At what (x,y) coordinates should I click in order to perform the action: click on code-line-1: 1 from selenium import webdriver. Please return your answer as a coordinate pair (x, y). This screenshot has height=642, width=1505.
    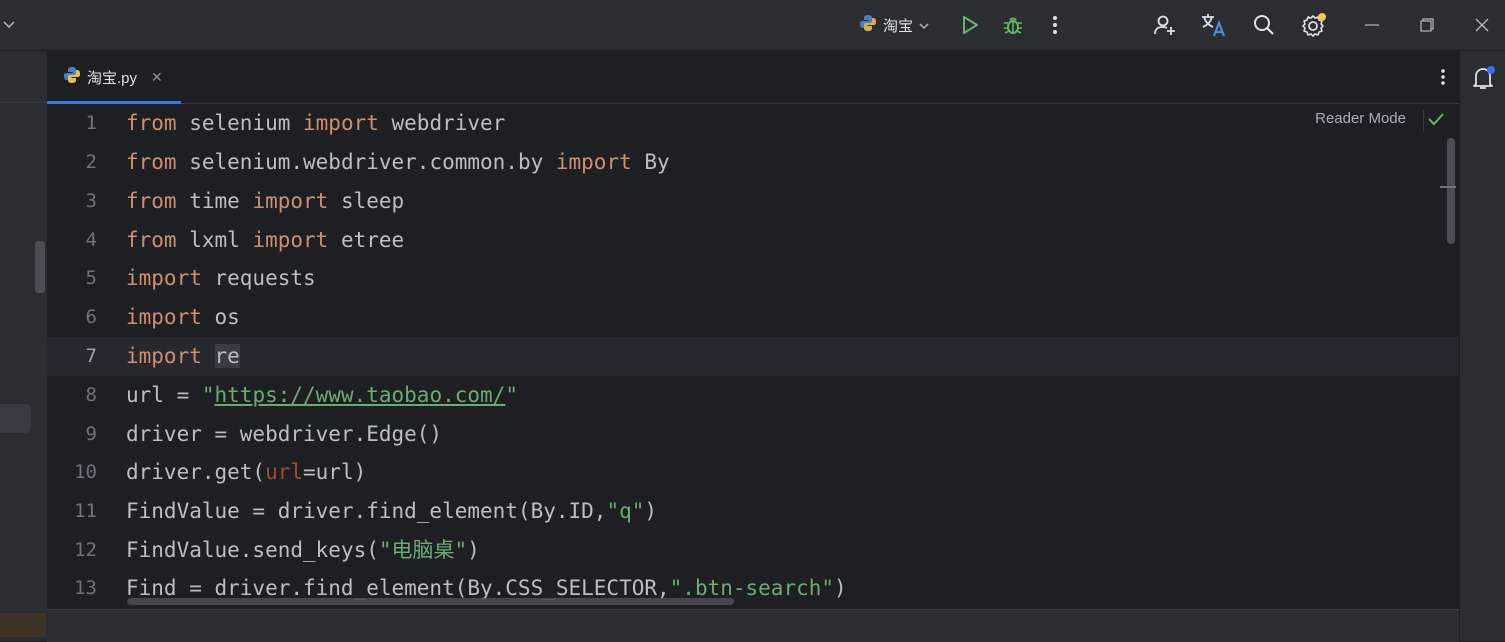
    Looking at the image, I should click on (752, 123).